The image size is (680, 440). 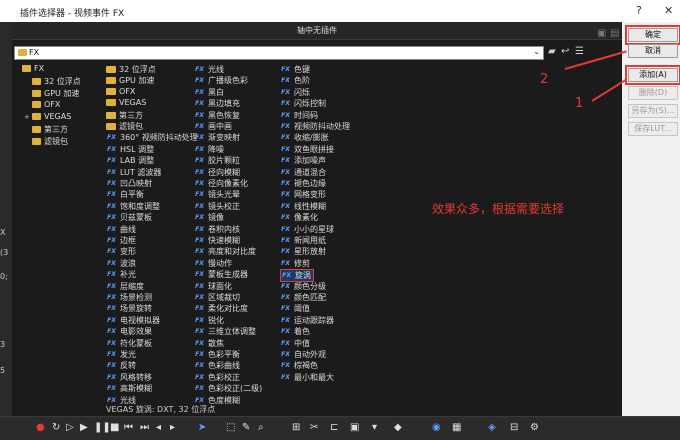 I want to click on expand-icon: +, so click(x=27, y=117).